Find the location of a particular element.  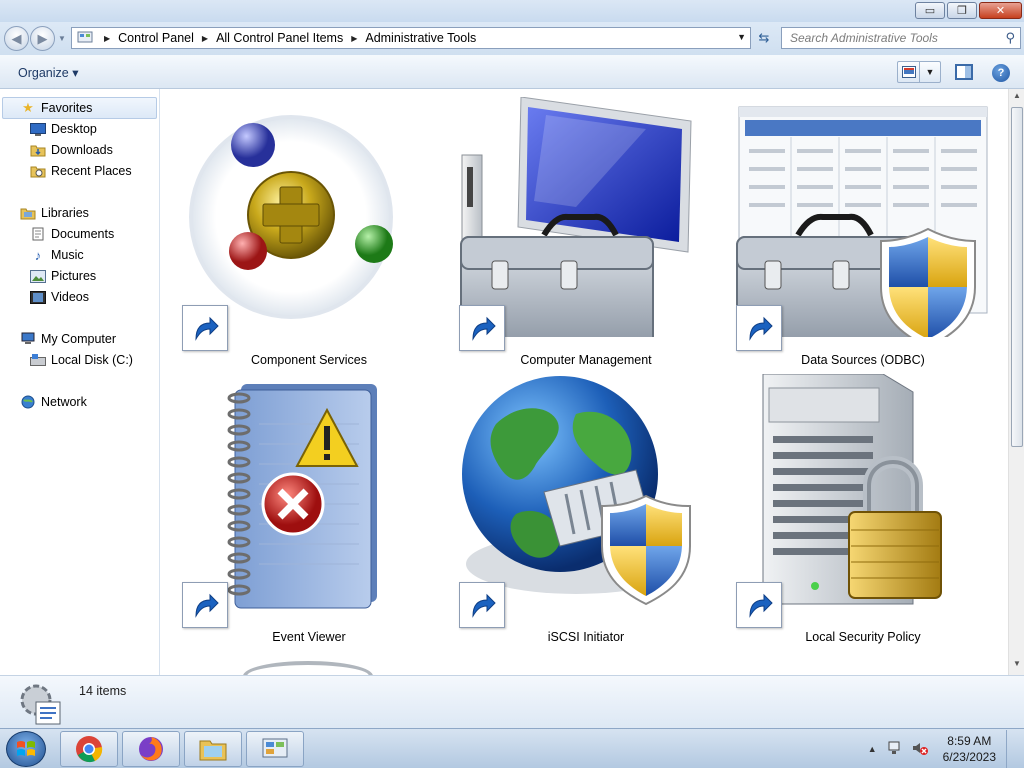

clock-time: 8:59 AM is located at coordinates (969, 741).